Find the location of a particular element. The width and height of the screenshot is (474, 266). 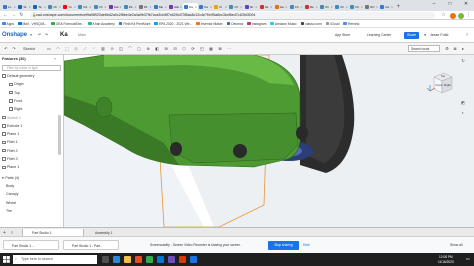

bookmark-item: classo.com is located at coordinates (311, 24).